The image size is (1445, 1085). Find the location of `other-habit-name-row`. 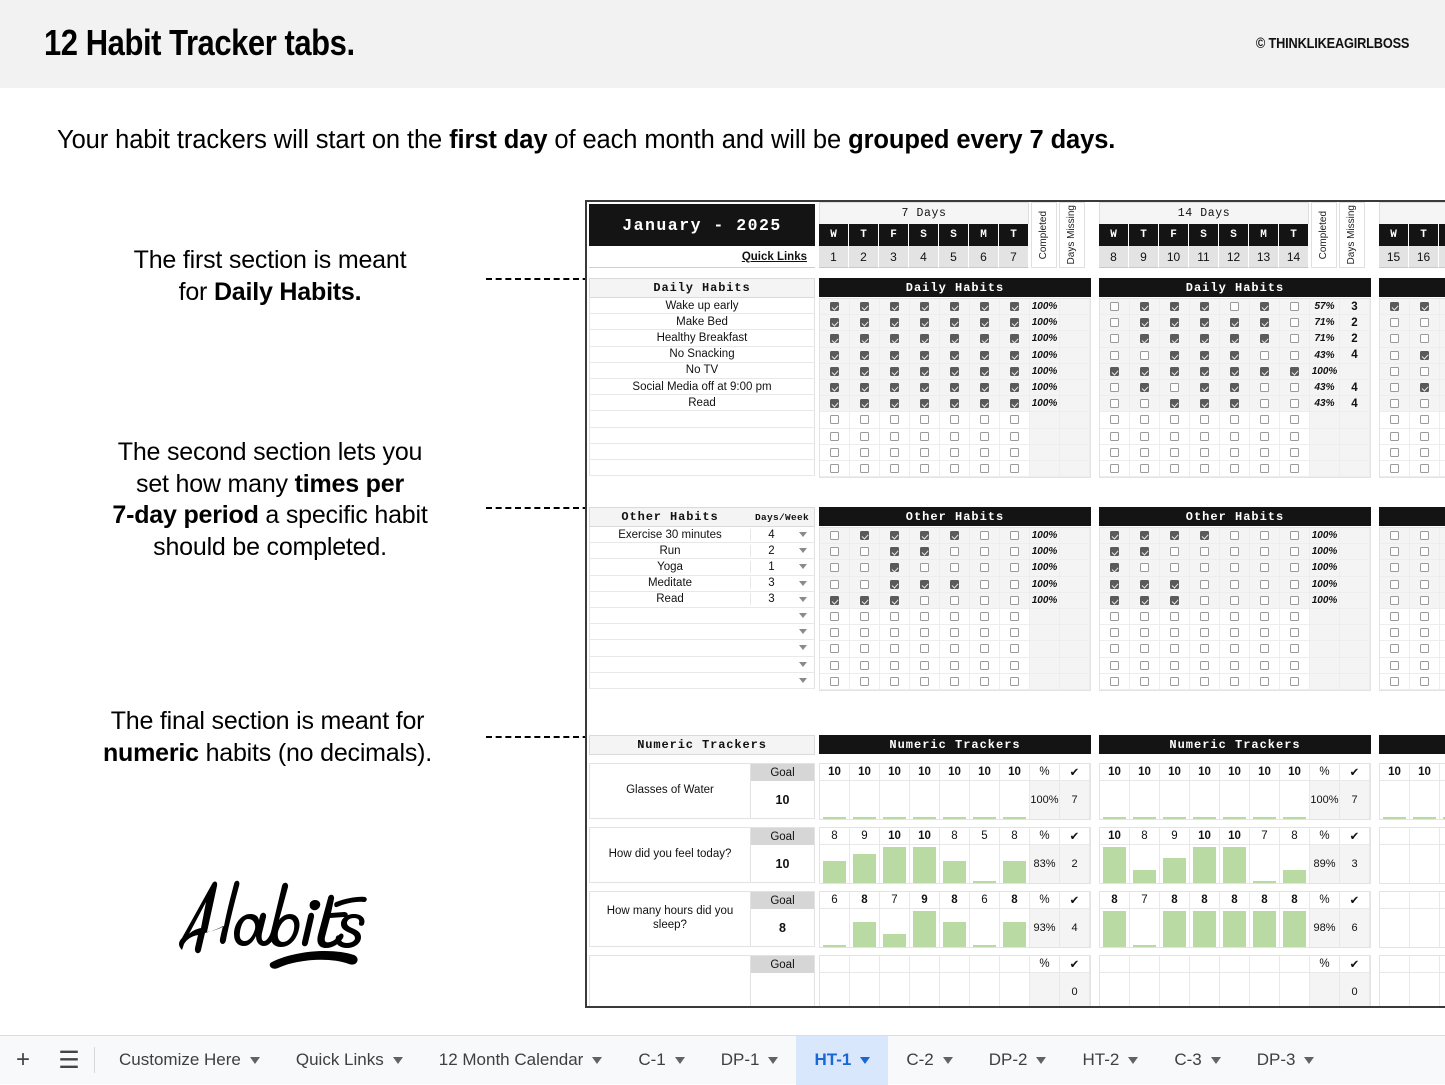

other-habit-name-row is located at coordinates (702, 616).